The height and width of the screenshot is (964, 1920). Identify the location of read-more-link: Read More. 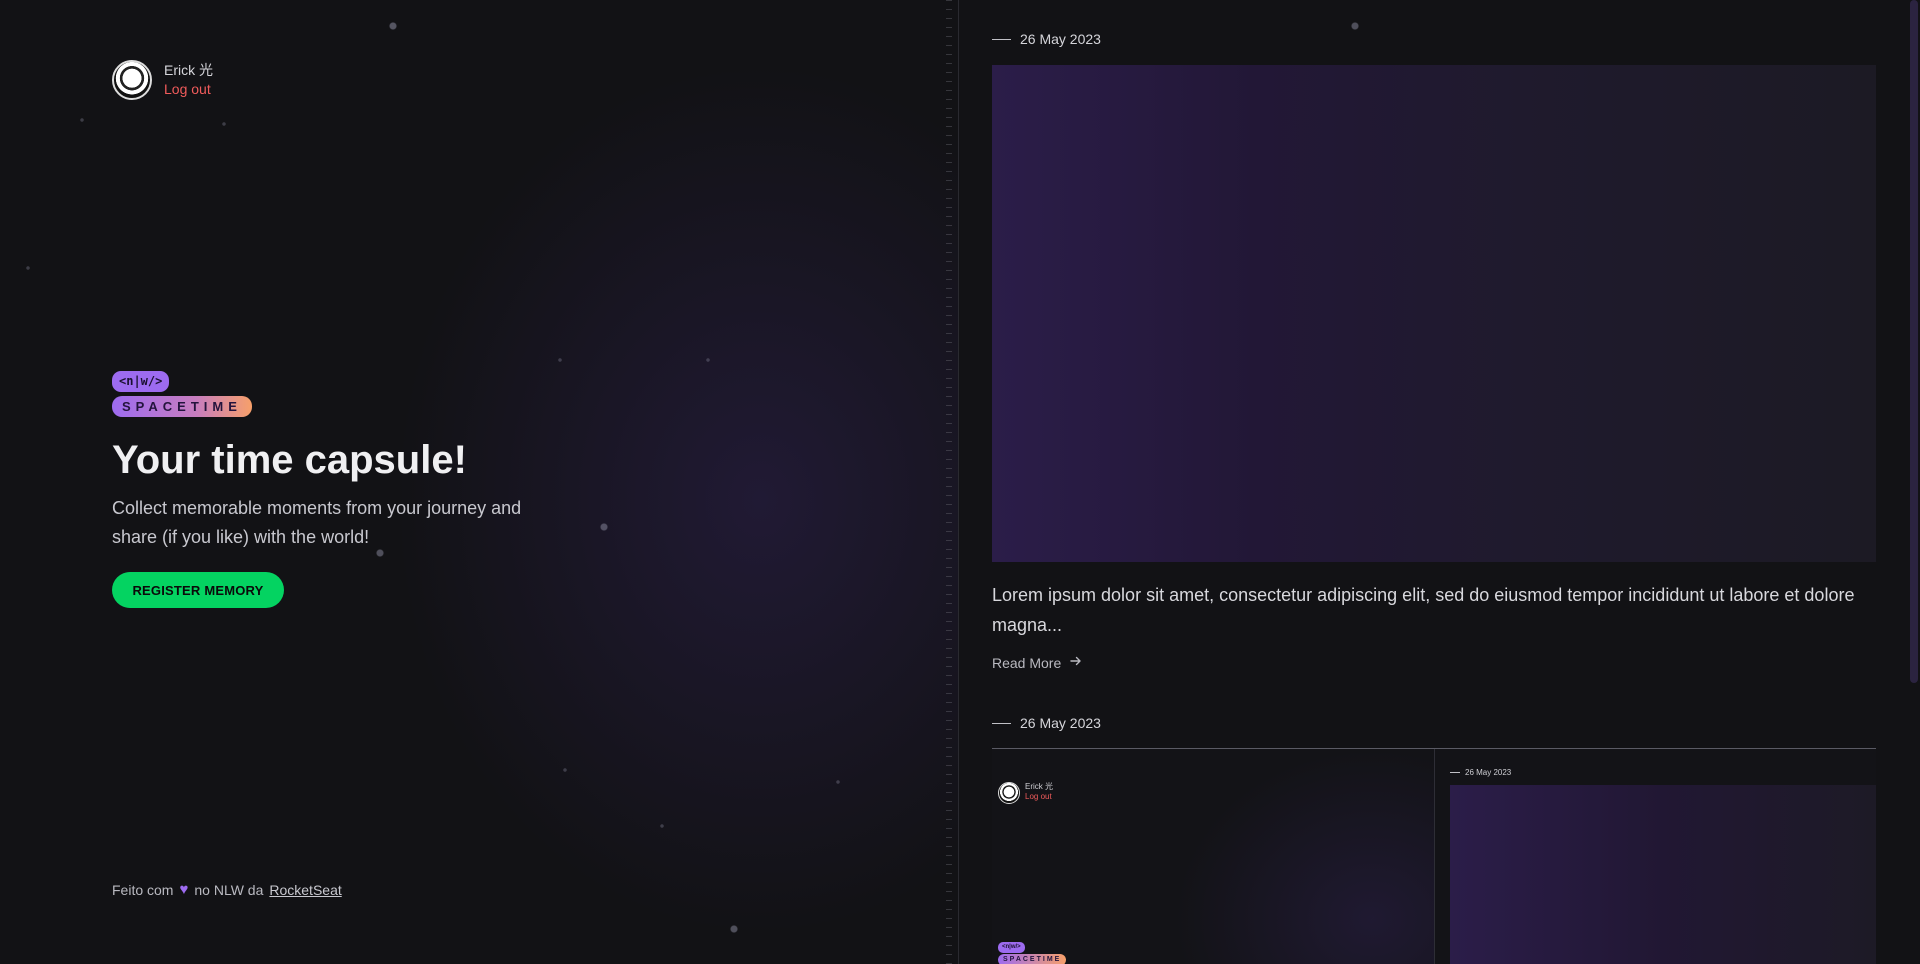
(1037, 662).